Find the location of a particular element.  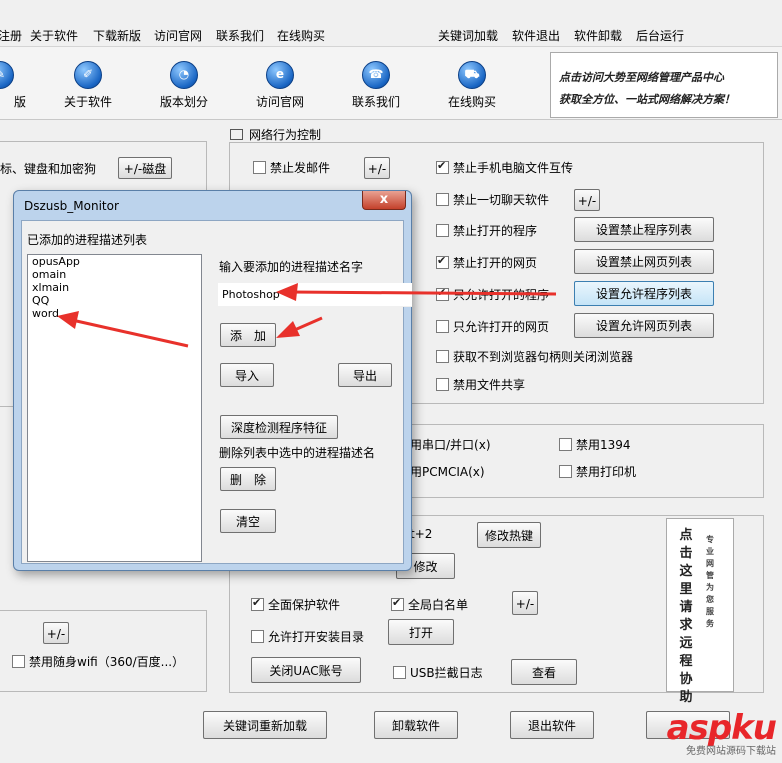

disable-printer-checkbox: 禁用打印机 is located at coordinates (597, 471).